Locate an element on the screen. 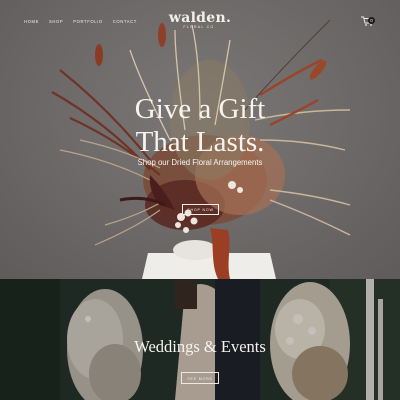 The width and height of the screenshot is (400, 400). shop-now-button: SHOP NOW is located at coordinates (200, 209).